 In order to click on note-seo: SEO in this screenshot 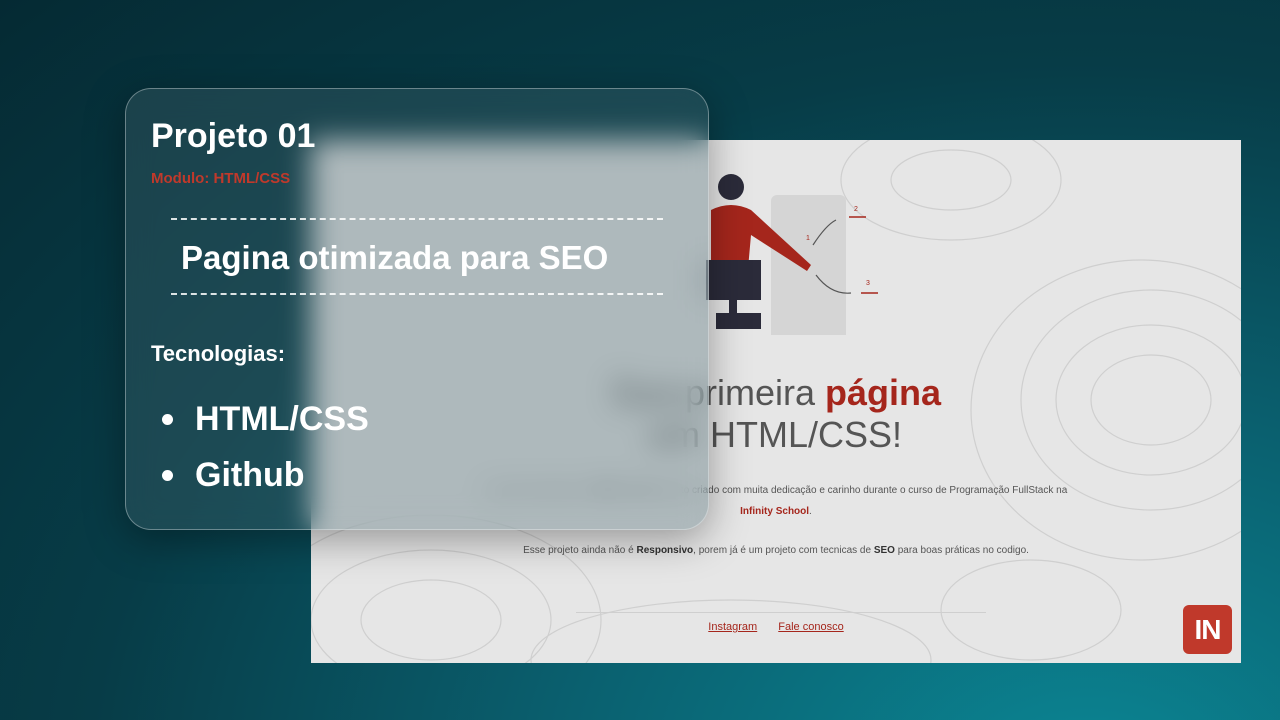, I will do `click(884, 550)`.